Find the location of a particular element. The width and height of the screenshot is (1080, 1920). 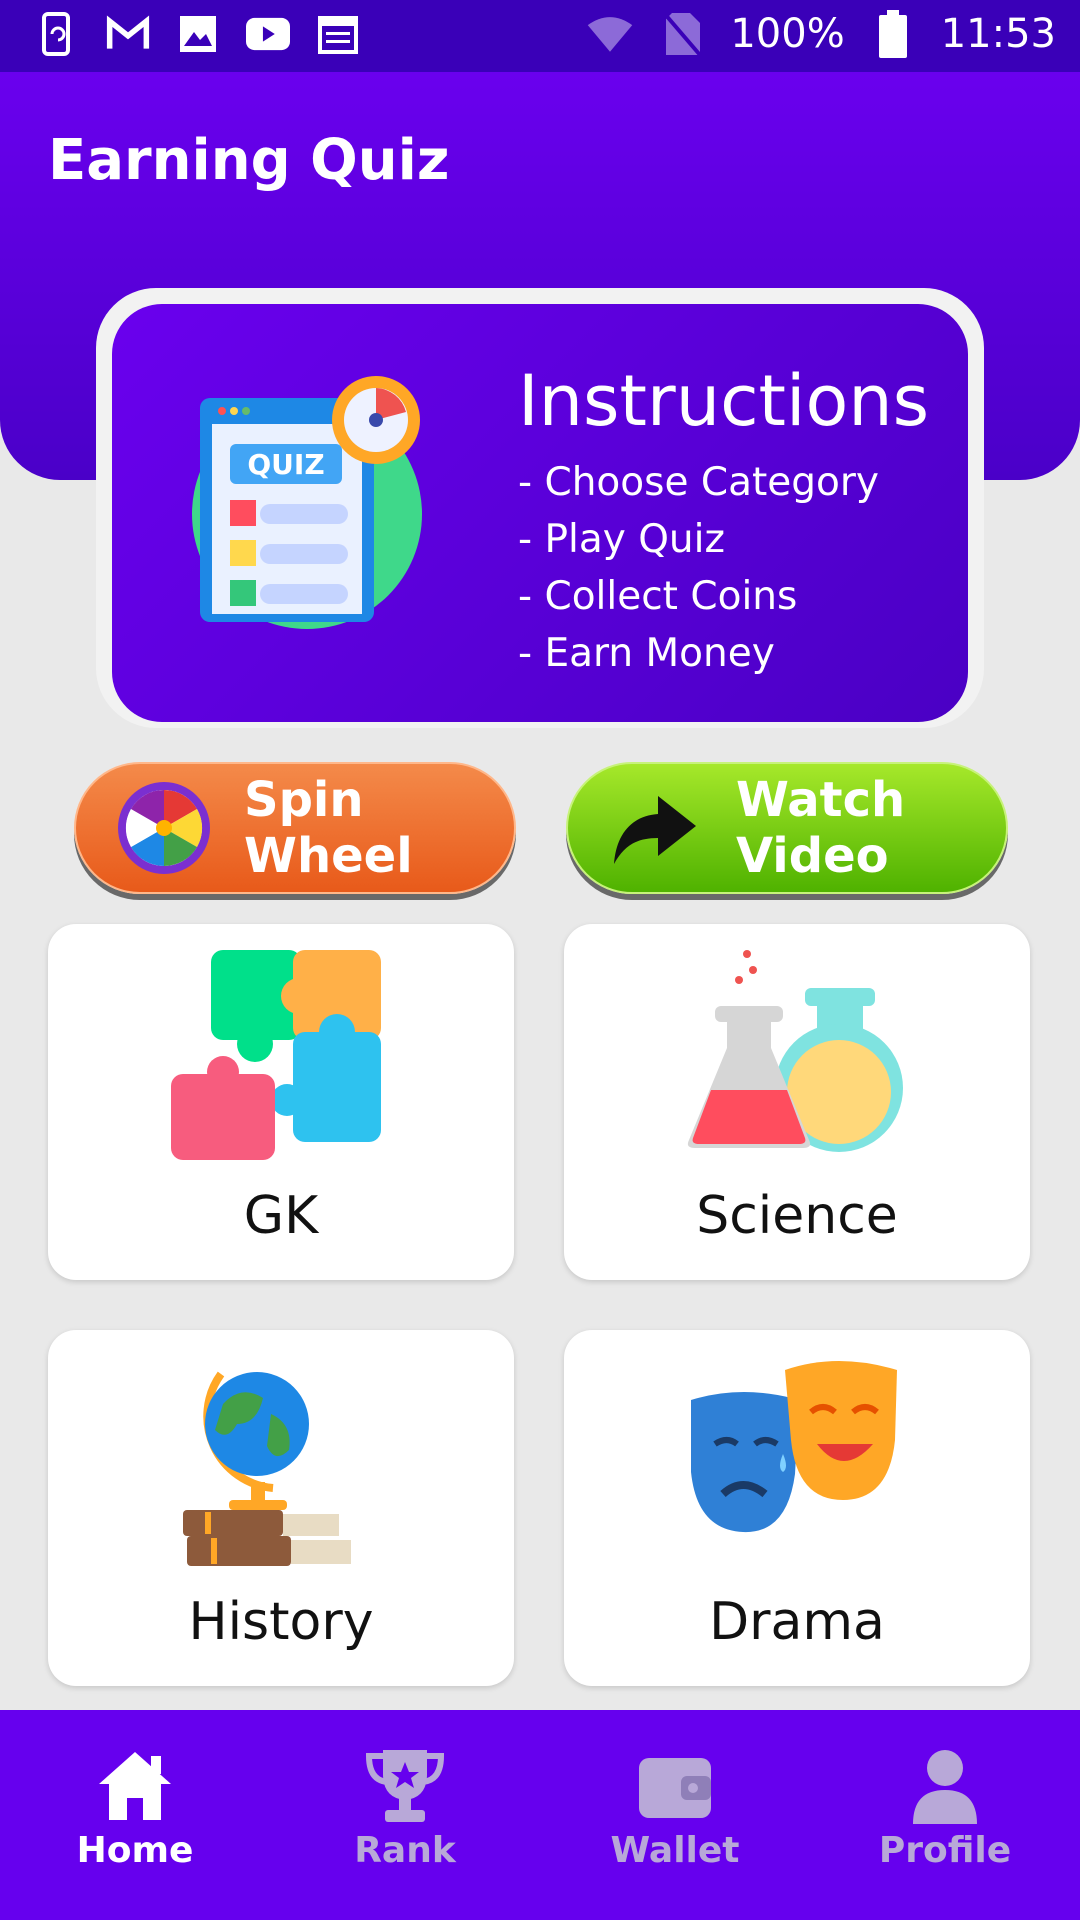

status-bar: 100% 11:53 is located at coordinates (540, 36).